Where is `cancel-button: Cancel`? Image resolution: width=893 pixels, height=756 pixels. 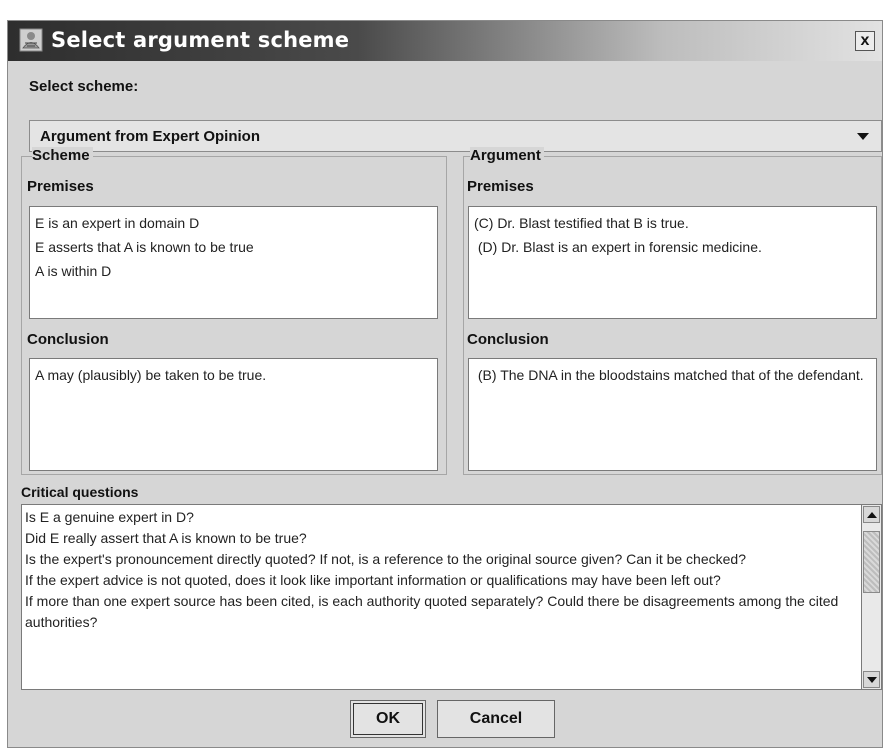 cancel-button: Cancel is located at coordinates (496, 719).